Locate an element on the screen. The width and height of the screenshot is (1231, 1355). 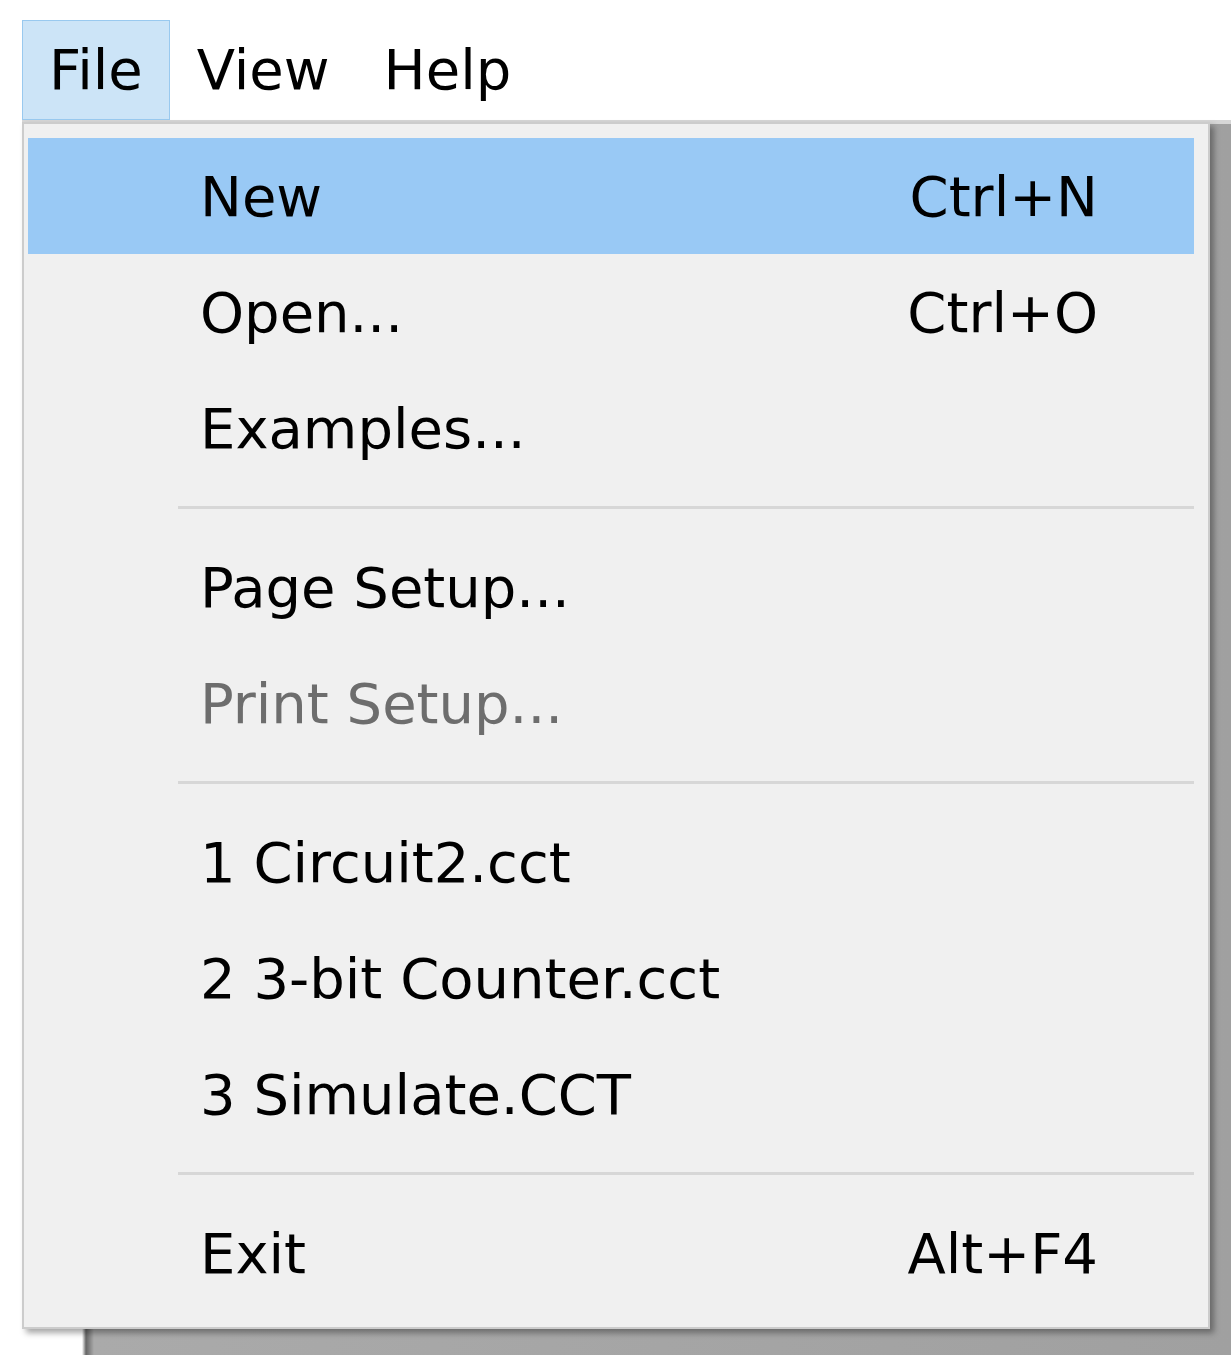
menu-item: 3 Simulate.CCT is located at coordinates (611, 1094).